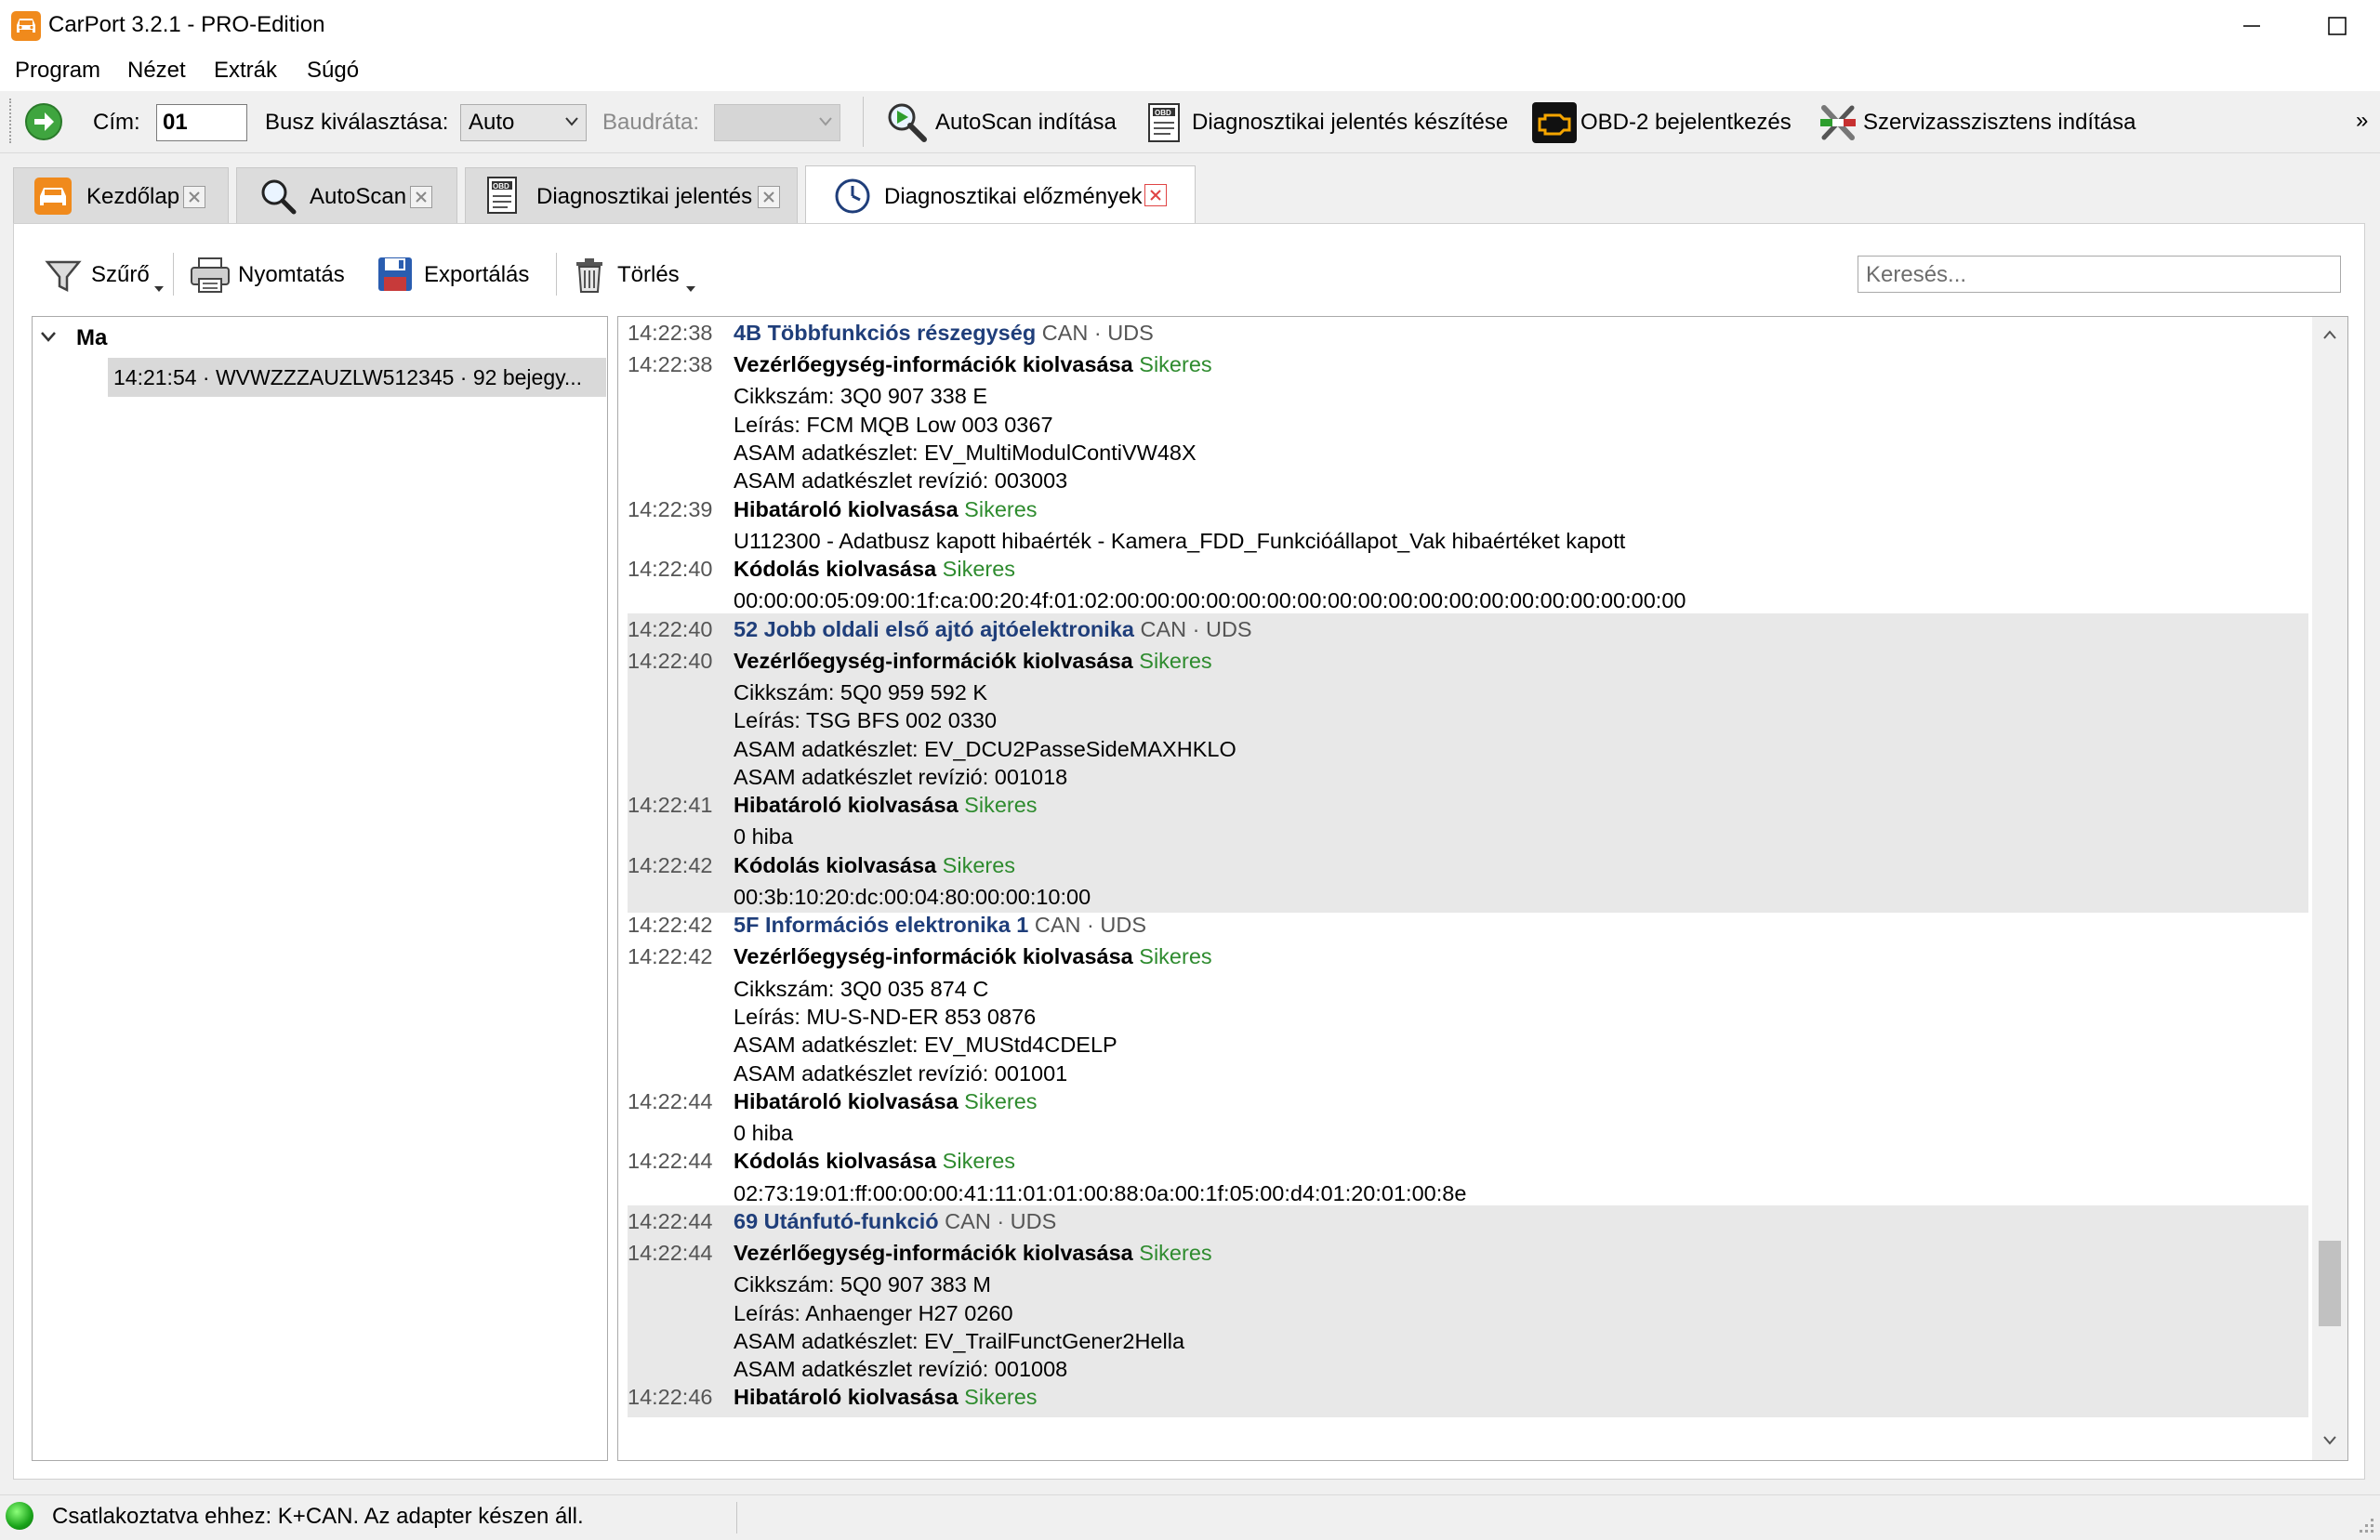 The width and height of the screenshot is (2380, 1540). I want to click on tab-kezdolap: Kezdőlap, so click(121, 195).